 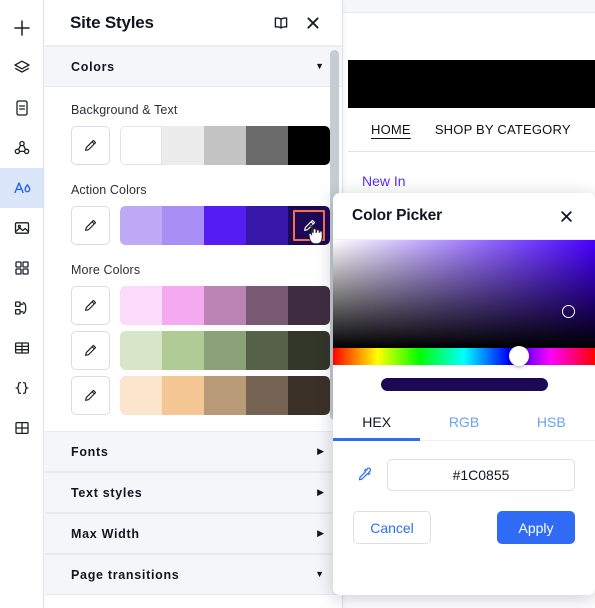 I want to click on accordion-label-page-transitions: Page transitions, so click(x=125, y=574).